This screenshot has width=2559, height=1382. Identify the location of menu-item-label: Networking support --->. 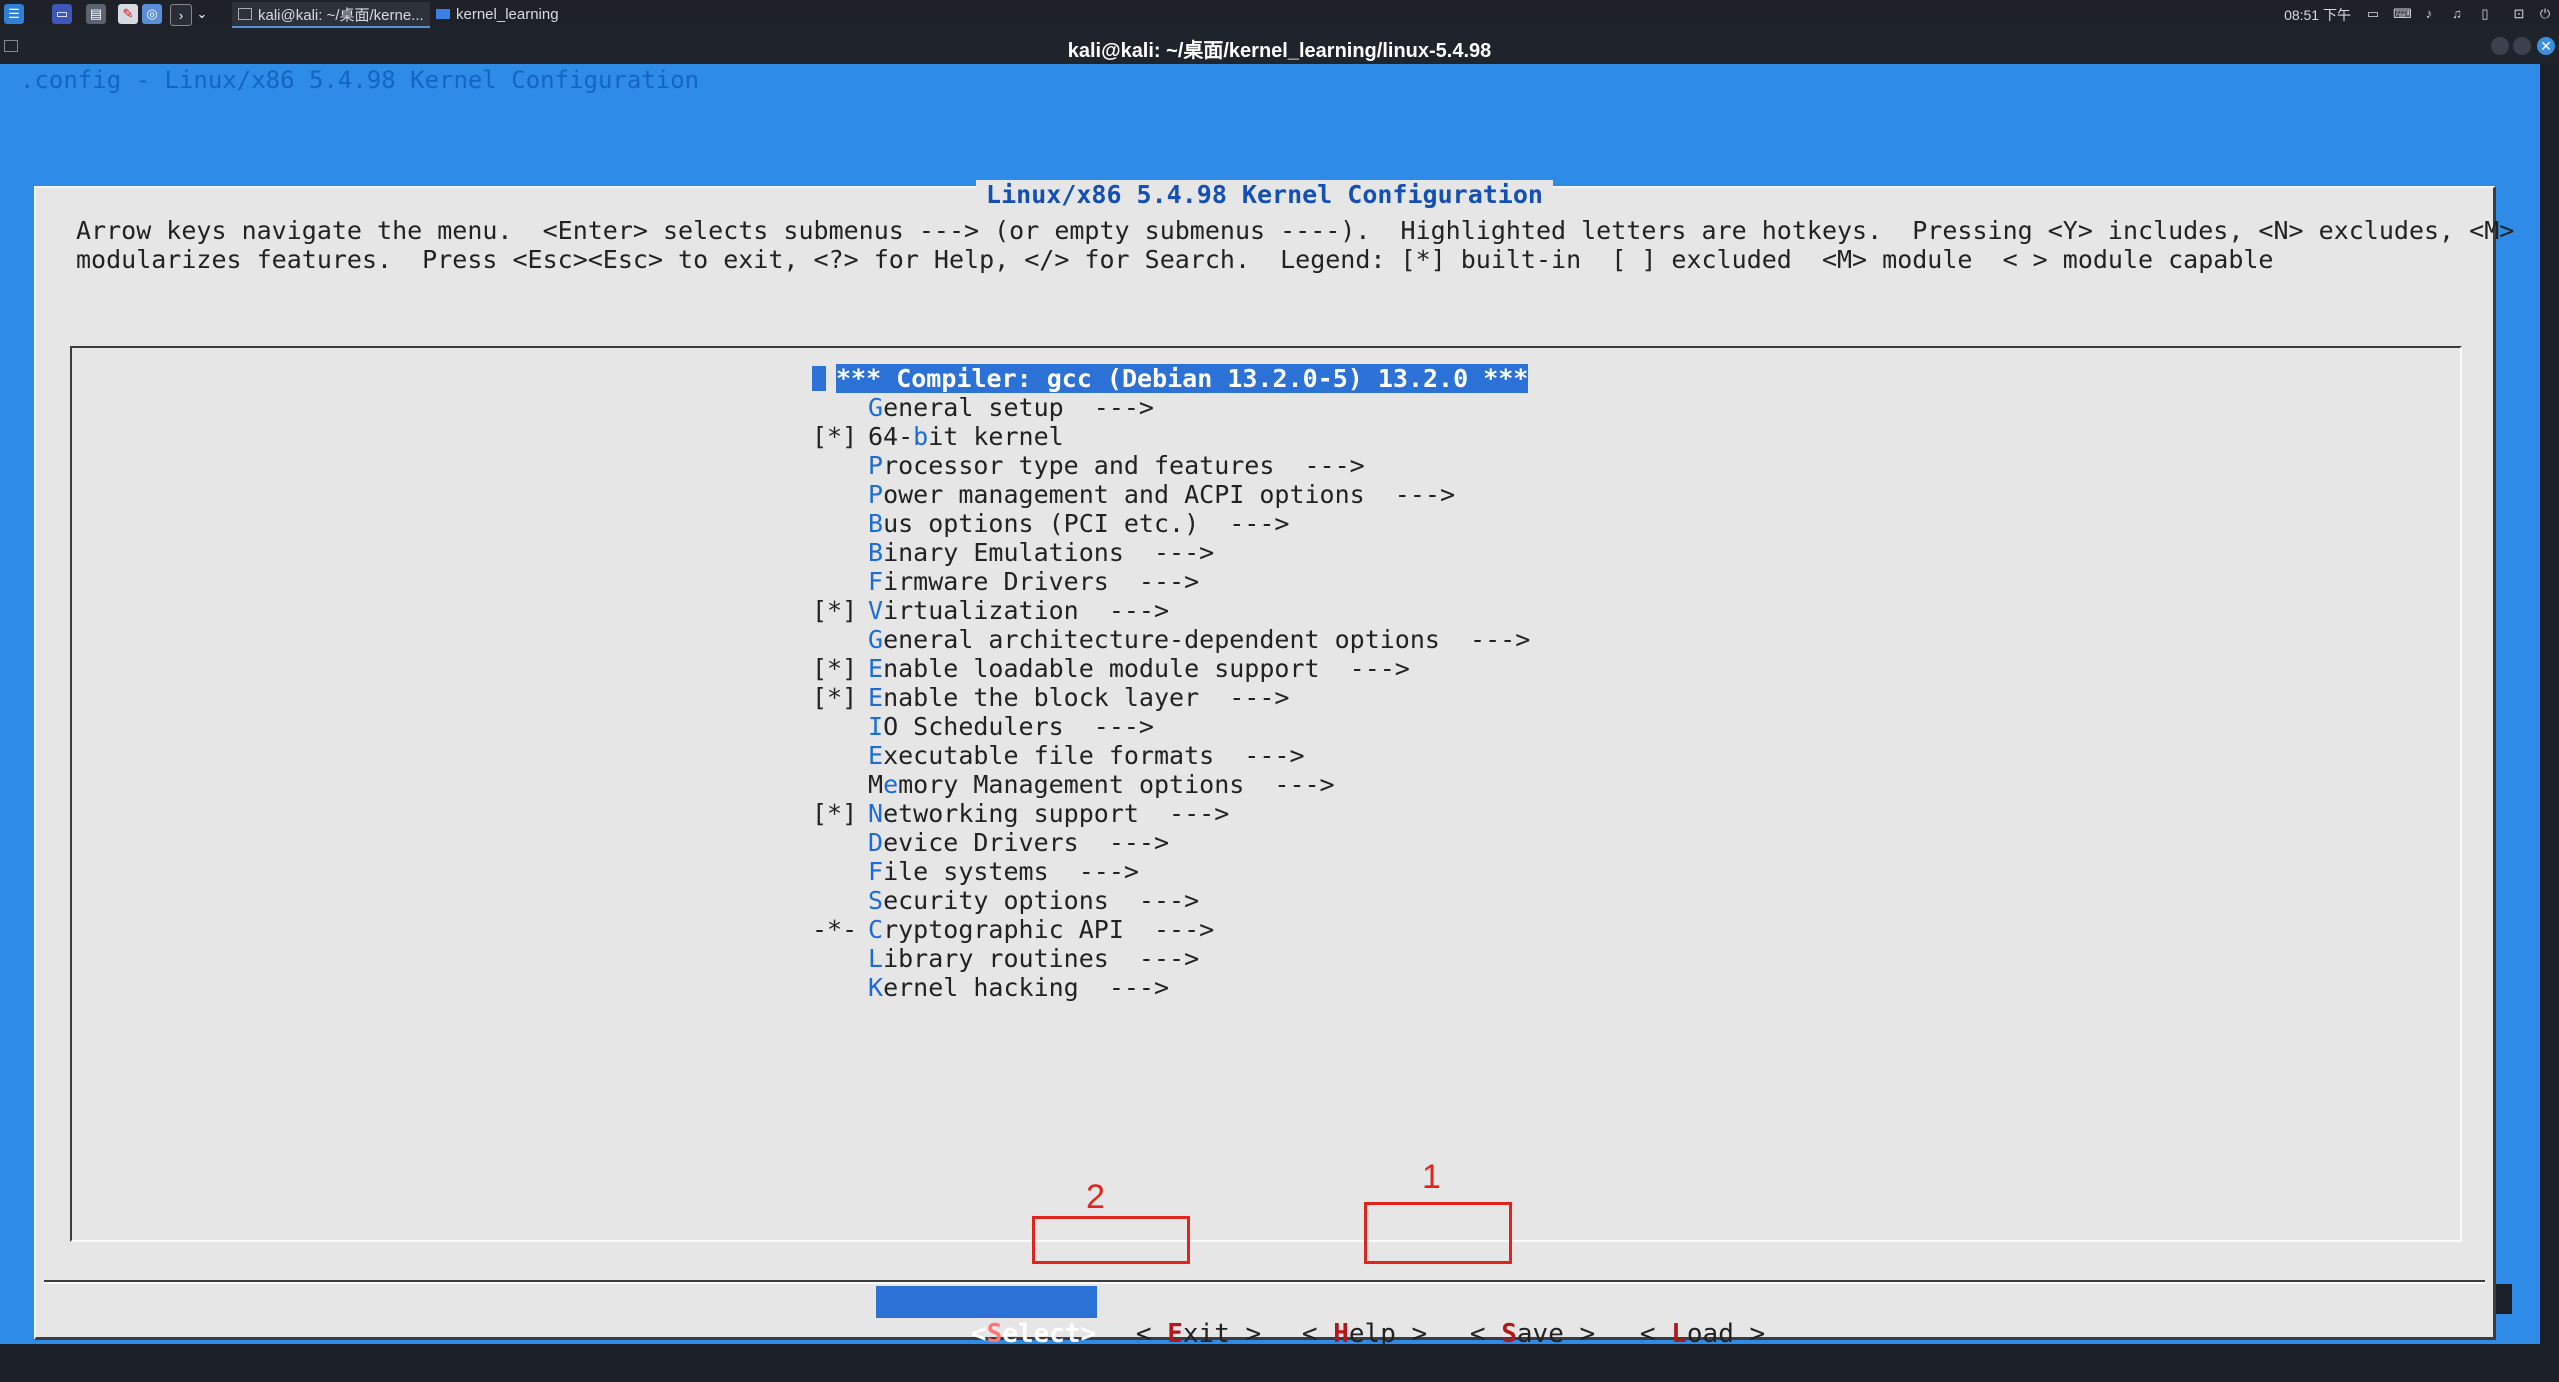
(1048, 813).